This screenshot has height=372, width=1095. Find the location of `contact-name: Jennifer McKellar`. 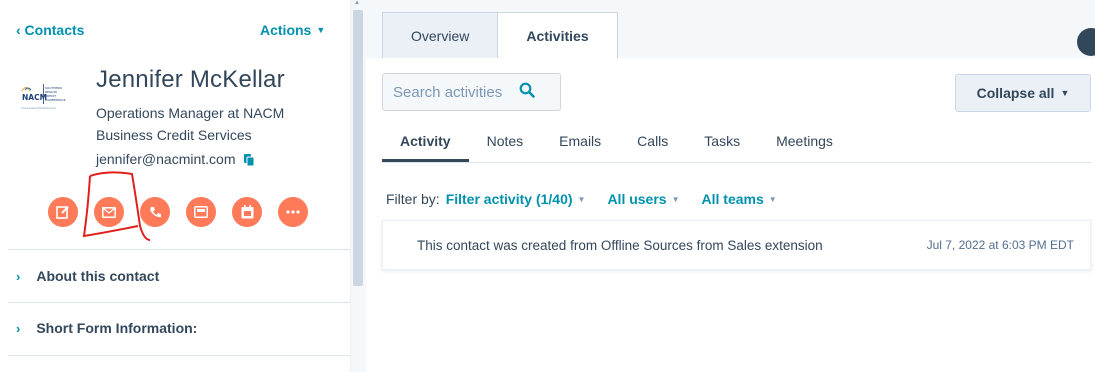

contact-name: Jennifer McKellar is located at coordinates (190, 79).